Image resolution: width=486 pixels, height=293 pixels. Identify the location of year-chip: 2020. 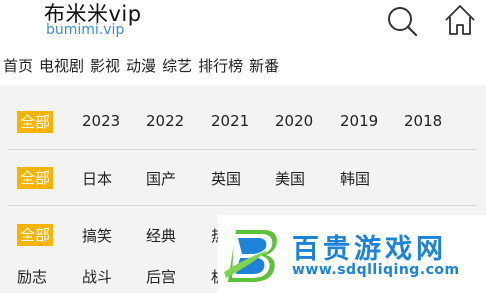
(294, 121).